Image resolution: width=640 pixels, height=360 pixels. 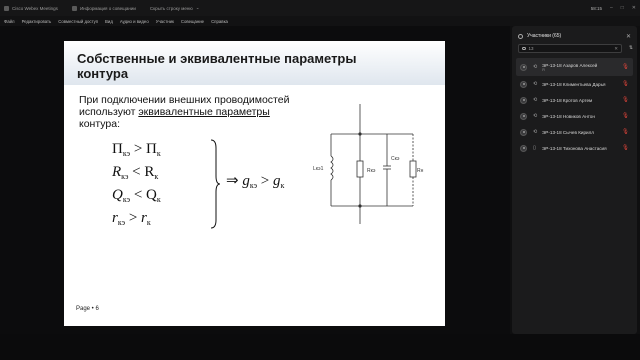 I want to click on info-icon, so click(x=74, y=8).